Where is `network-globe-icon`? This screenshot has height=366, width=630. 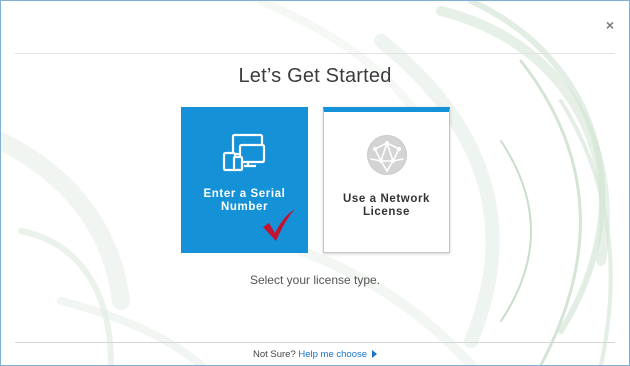 network-globe-icon is located at coordinates (386, 157).